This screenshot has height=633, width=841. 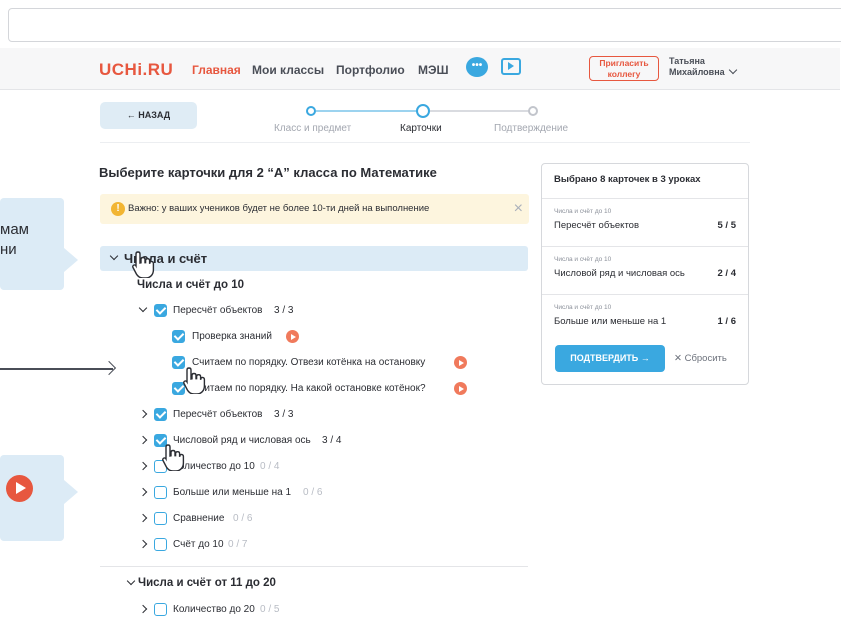 What do you see at coordinates (332, 440) in the screenshot?
I see `tree-row-count: 3 / 4` at bounding box center [332, 440].